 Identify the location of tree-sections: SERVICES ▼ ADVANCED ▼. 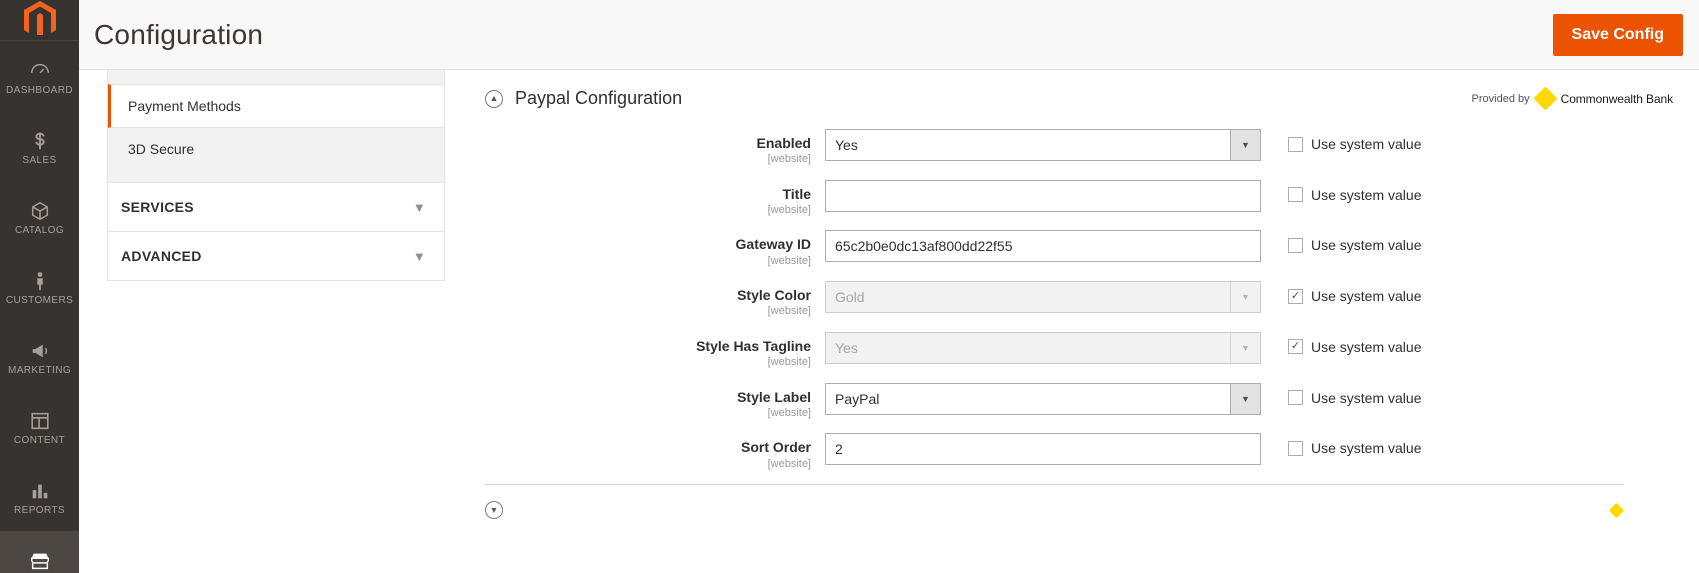
(276, 231).